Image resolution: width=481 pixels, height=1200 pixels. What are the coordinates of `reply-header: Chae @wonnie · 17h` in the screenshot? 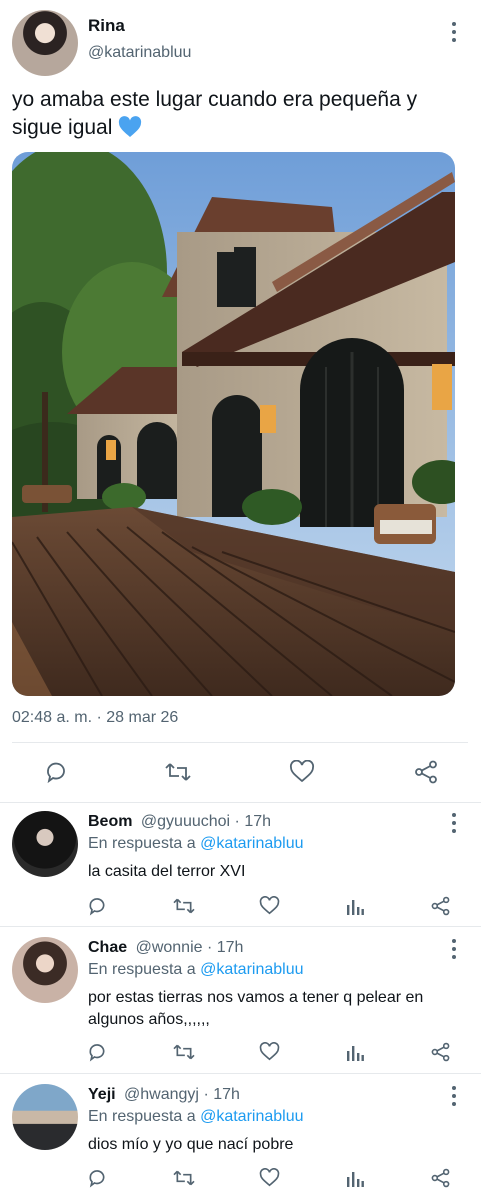 It's located at (165, 948).